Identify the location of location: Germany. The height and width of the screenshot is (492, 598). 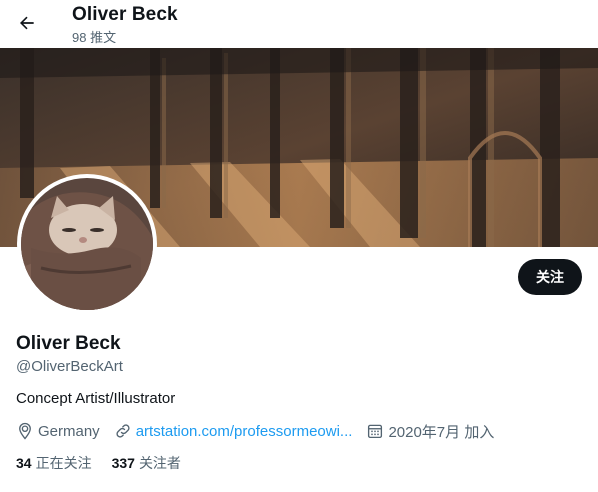
(58, 431).